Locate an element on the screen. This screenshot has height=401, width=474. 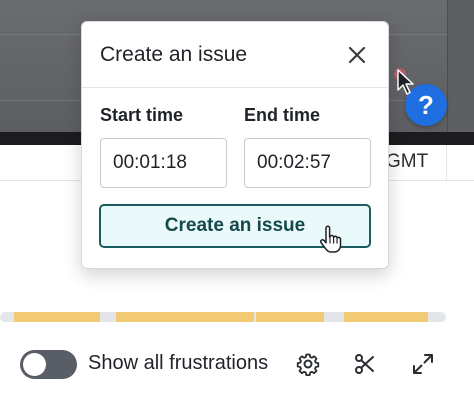
popover-title: Create an issue is located at coordinates (174, 54).